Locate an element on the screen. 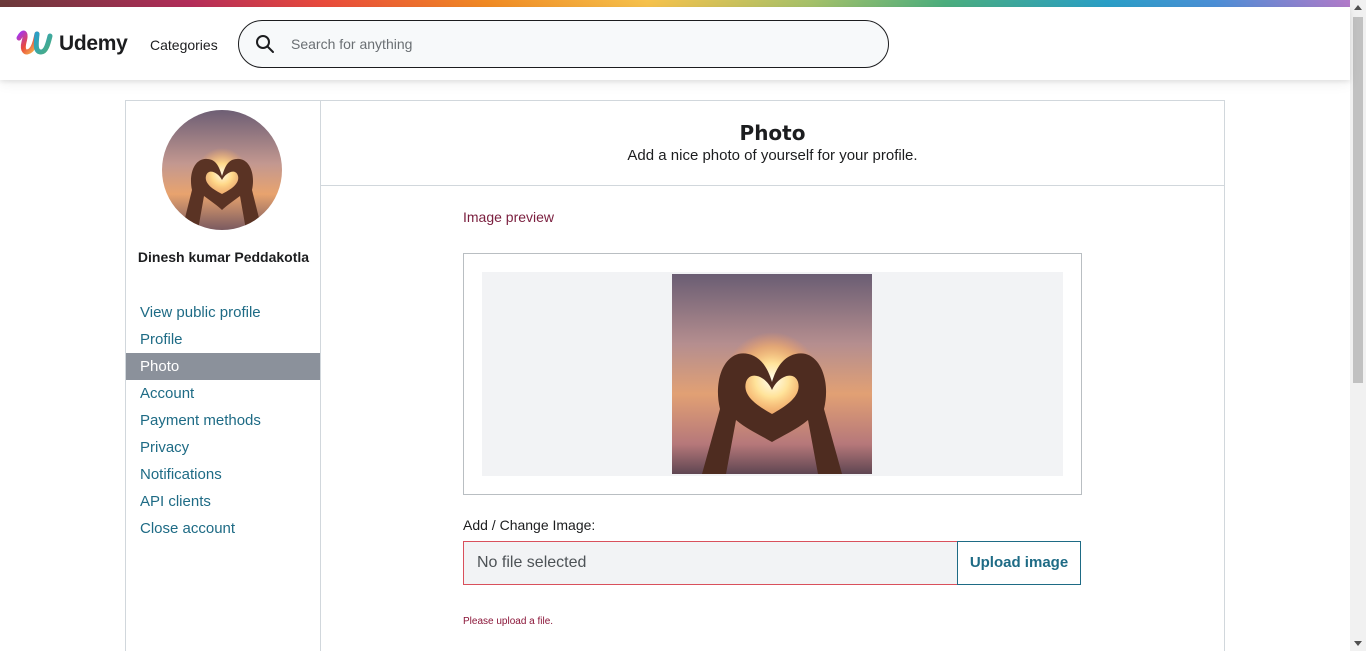 This screenshot has width=1366, height=651. nav-privacy: Privacy is located at coordinates (223, 447).